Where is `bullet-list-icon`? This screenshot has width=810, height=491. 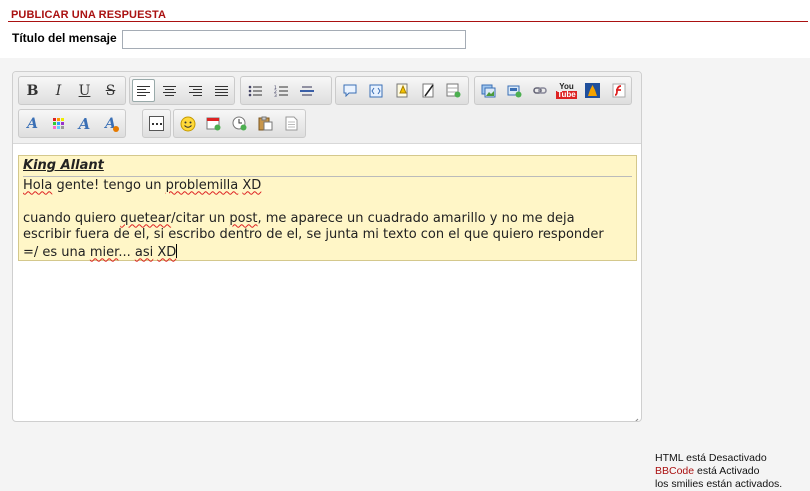 bullet-list-icon is located at coordinates (254, 90).